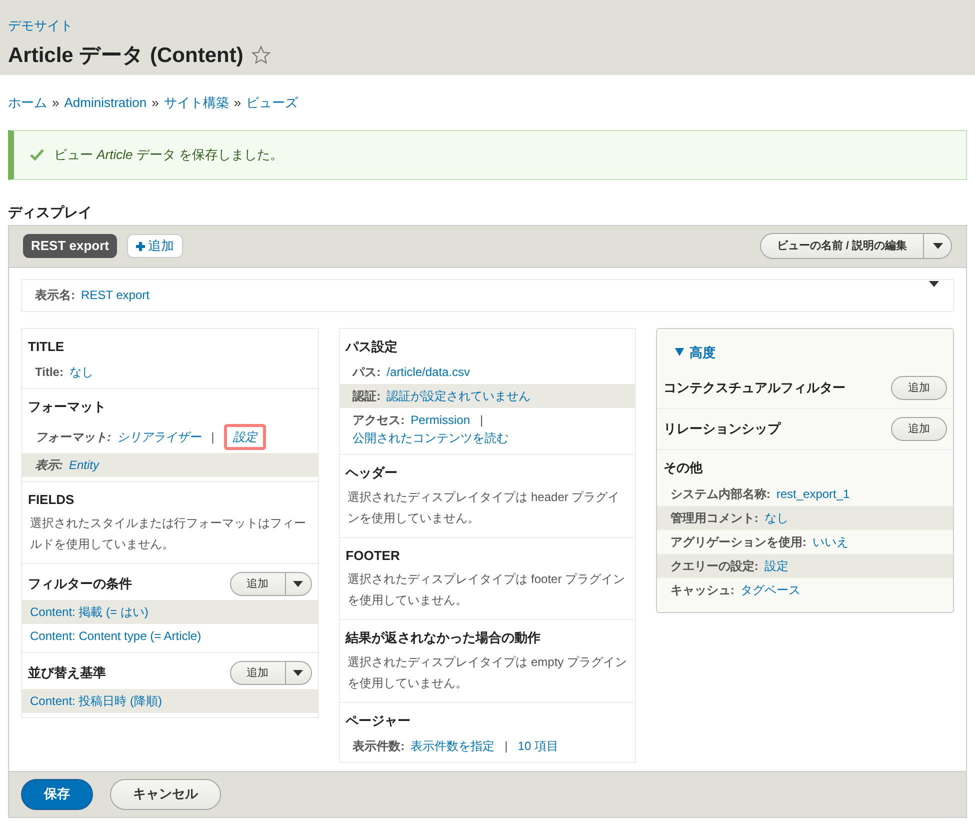 Image resolution: width=975 pixels, height=824 pixels. I want to click on description-text: 選択されたディスプレイタイプは empty プラグインを使用していません。, so click(487, 673).